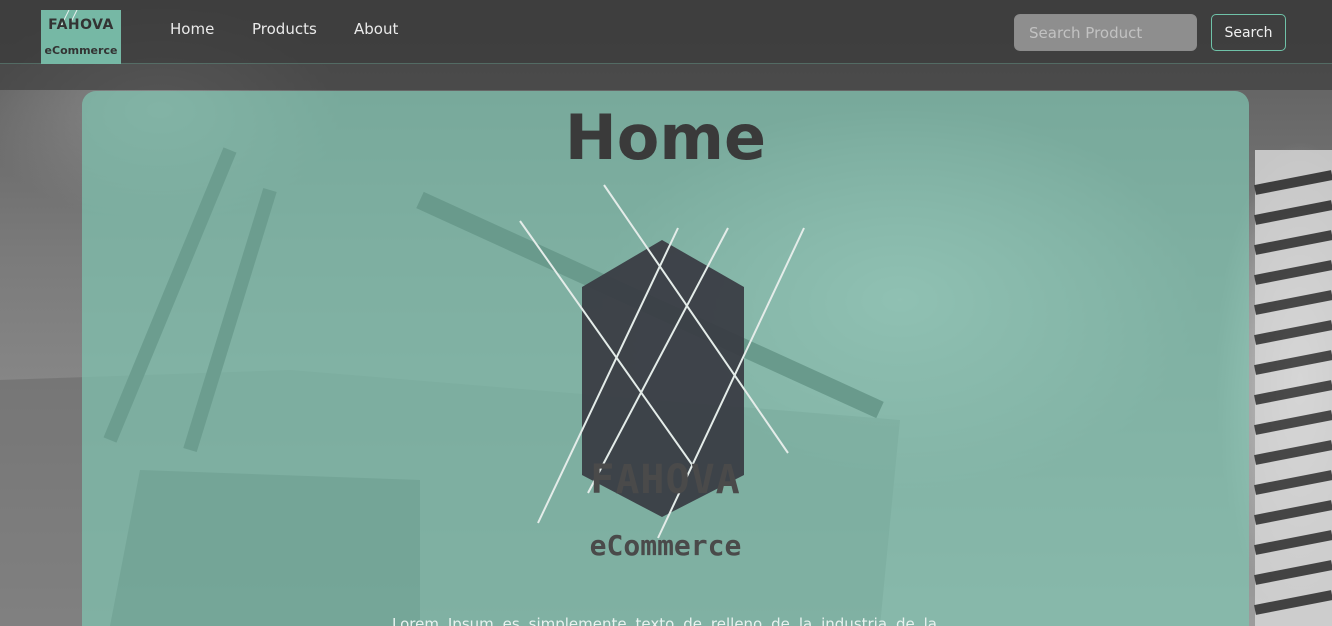 The width and height of the screenshot is (1332, 626). Describe the element at coordinates (81, 37) in the screenshot. I see `logo: FAHOVA eCommerce` at that location.